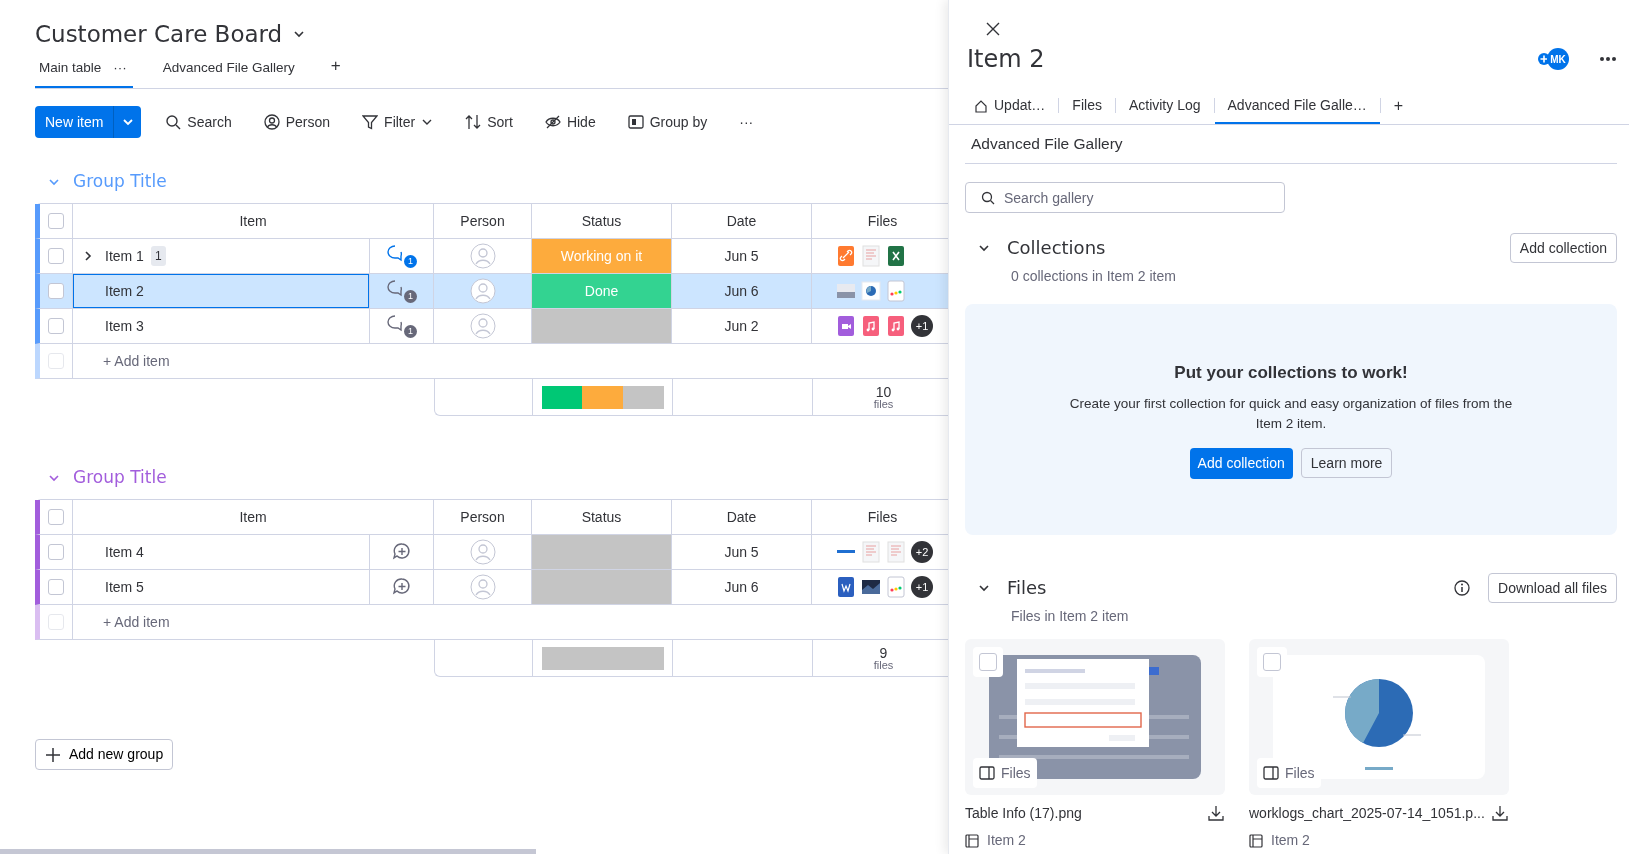 The image size is (1629, 854). Describe the element at coordinates (198, 122) in the screenshot. I see `toolbar-button: Search` at that location.